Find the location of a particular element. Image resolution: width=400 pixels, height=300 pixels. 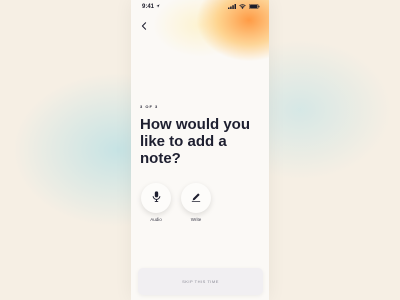

signal-bars-icon is located at coordinates (232, 7).